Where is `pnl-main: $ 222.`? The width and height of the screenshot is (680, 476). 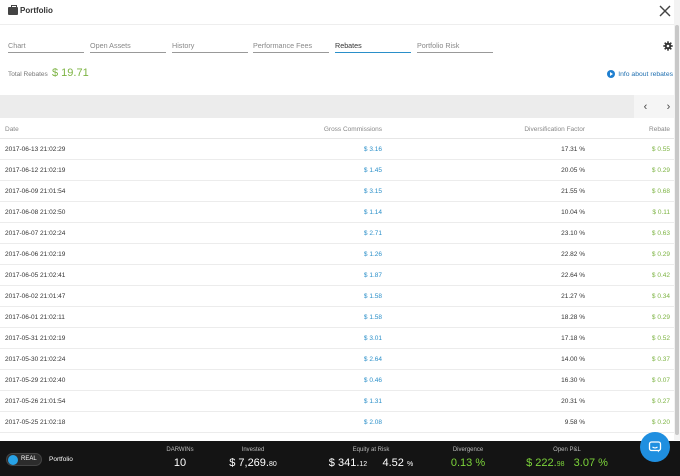
pnl-main: $ 222. is located at coordinates (541, 463).